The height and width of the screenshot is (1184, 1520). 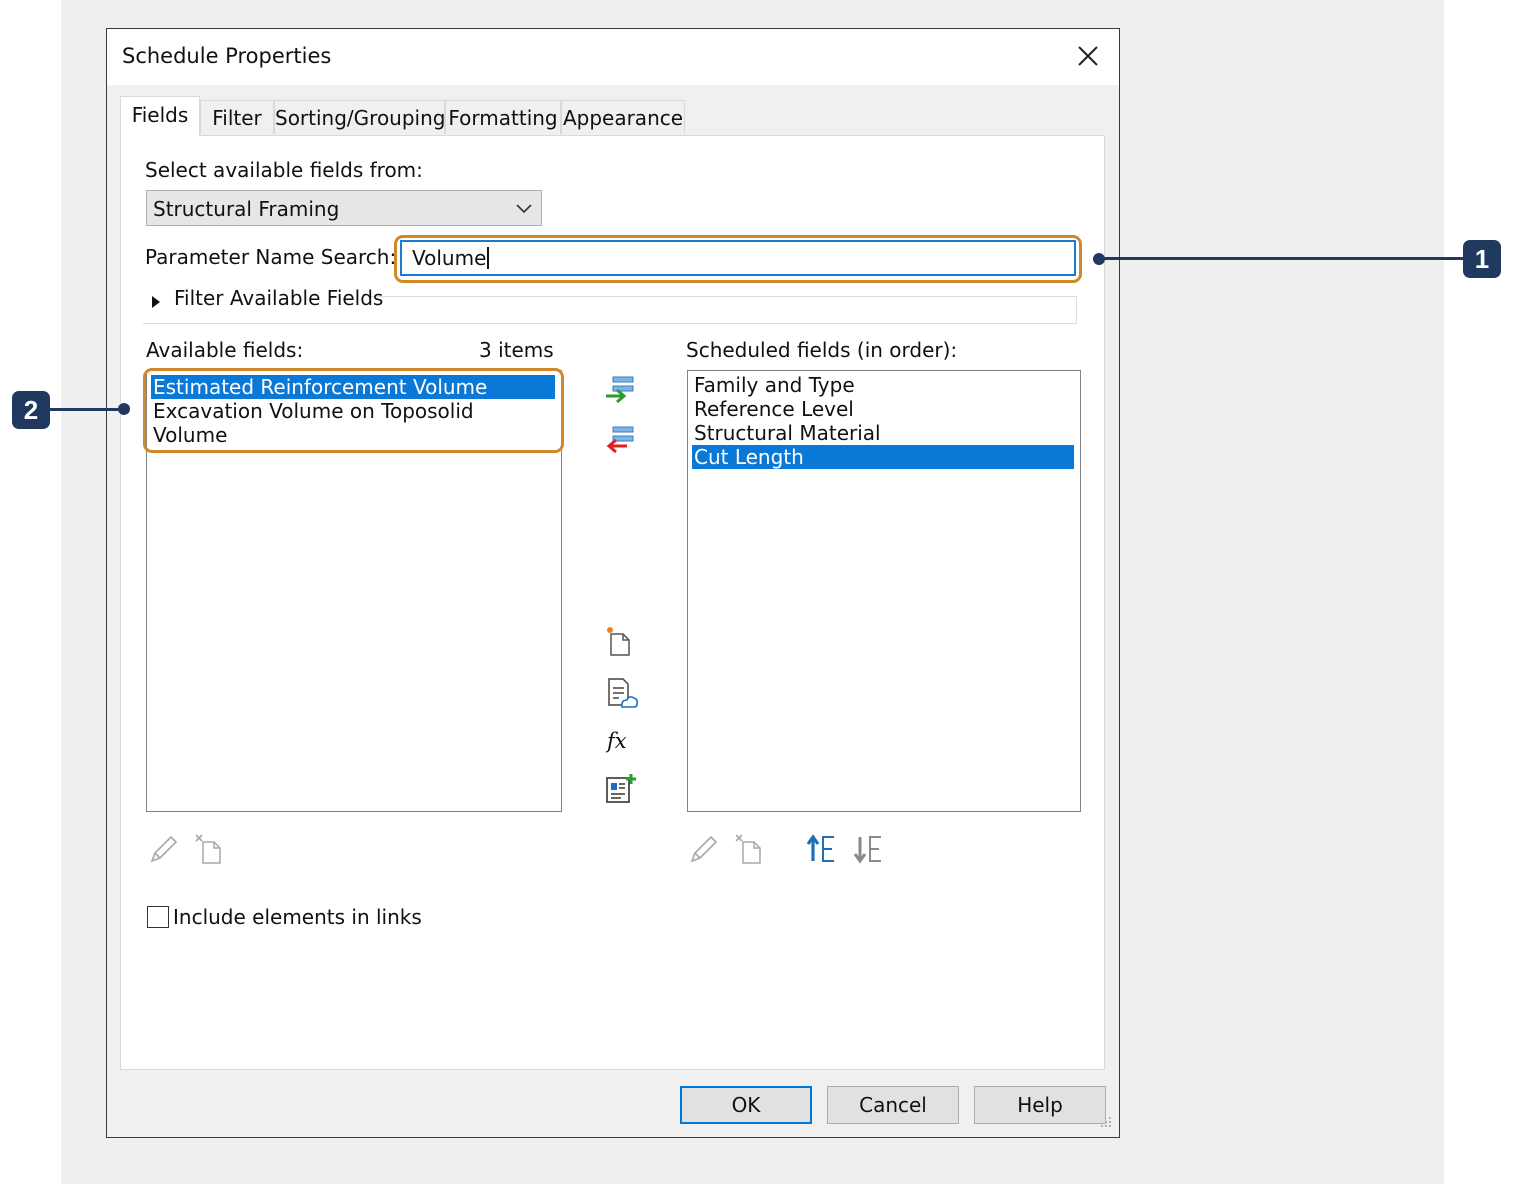 I want to click on combine-parameters-icon, so click(x=620, y=789).